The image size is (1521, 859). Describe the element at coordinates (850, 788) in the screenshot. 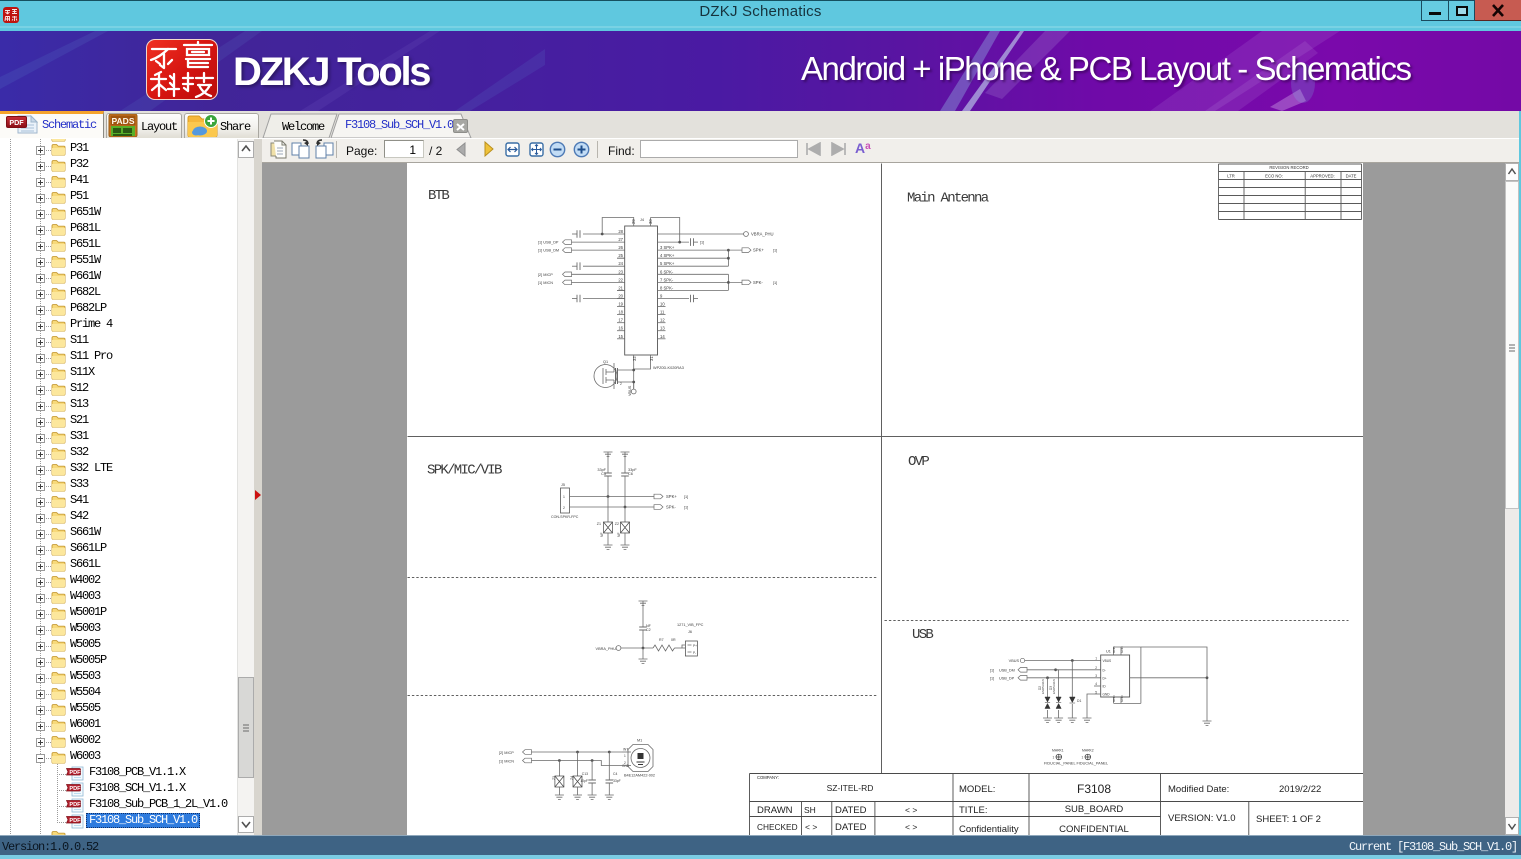

I see `svg-text: SZ-ITEL-RD` at that location.